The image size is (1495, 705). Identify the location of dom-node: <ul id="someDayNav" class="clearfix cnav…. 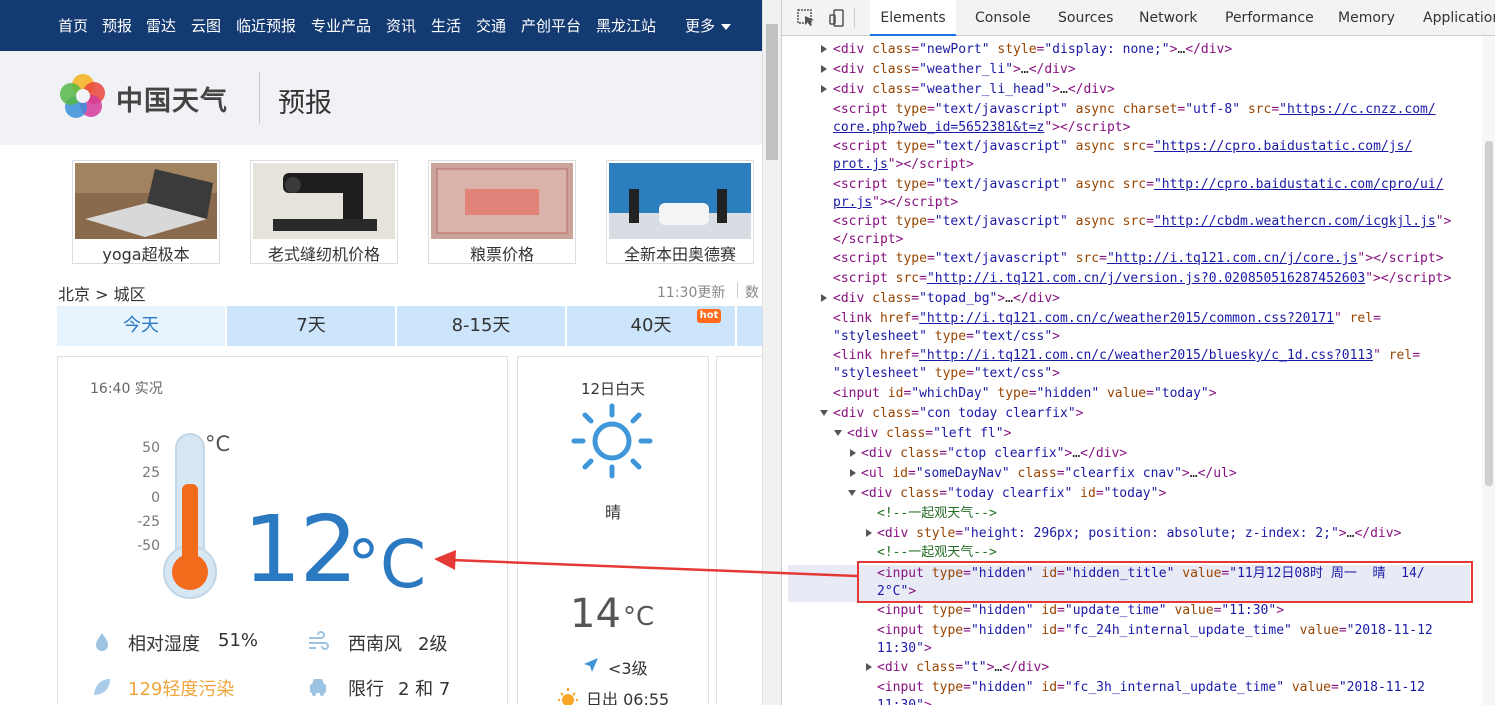
(1049, 474).